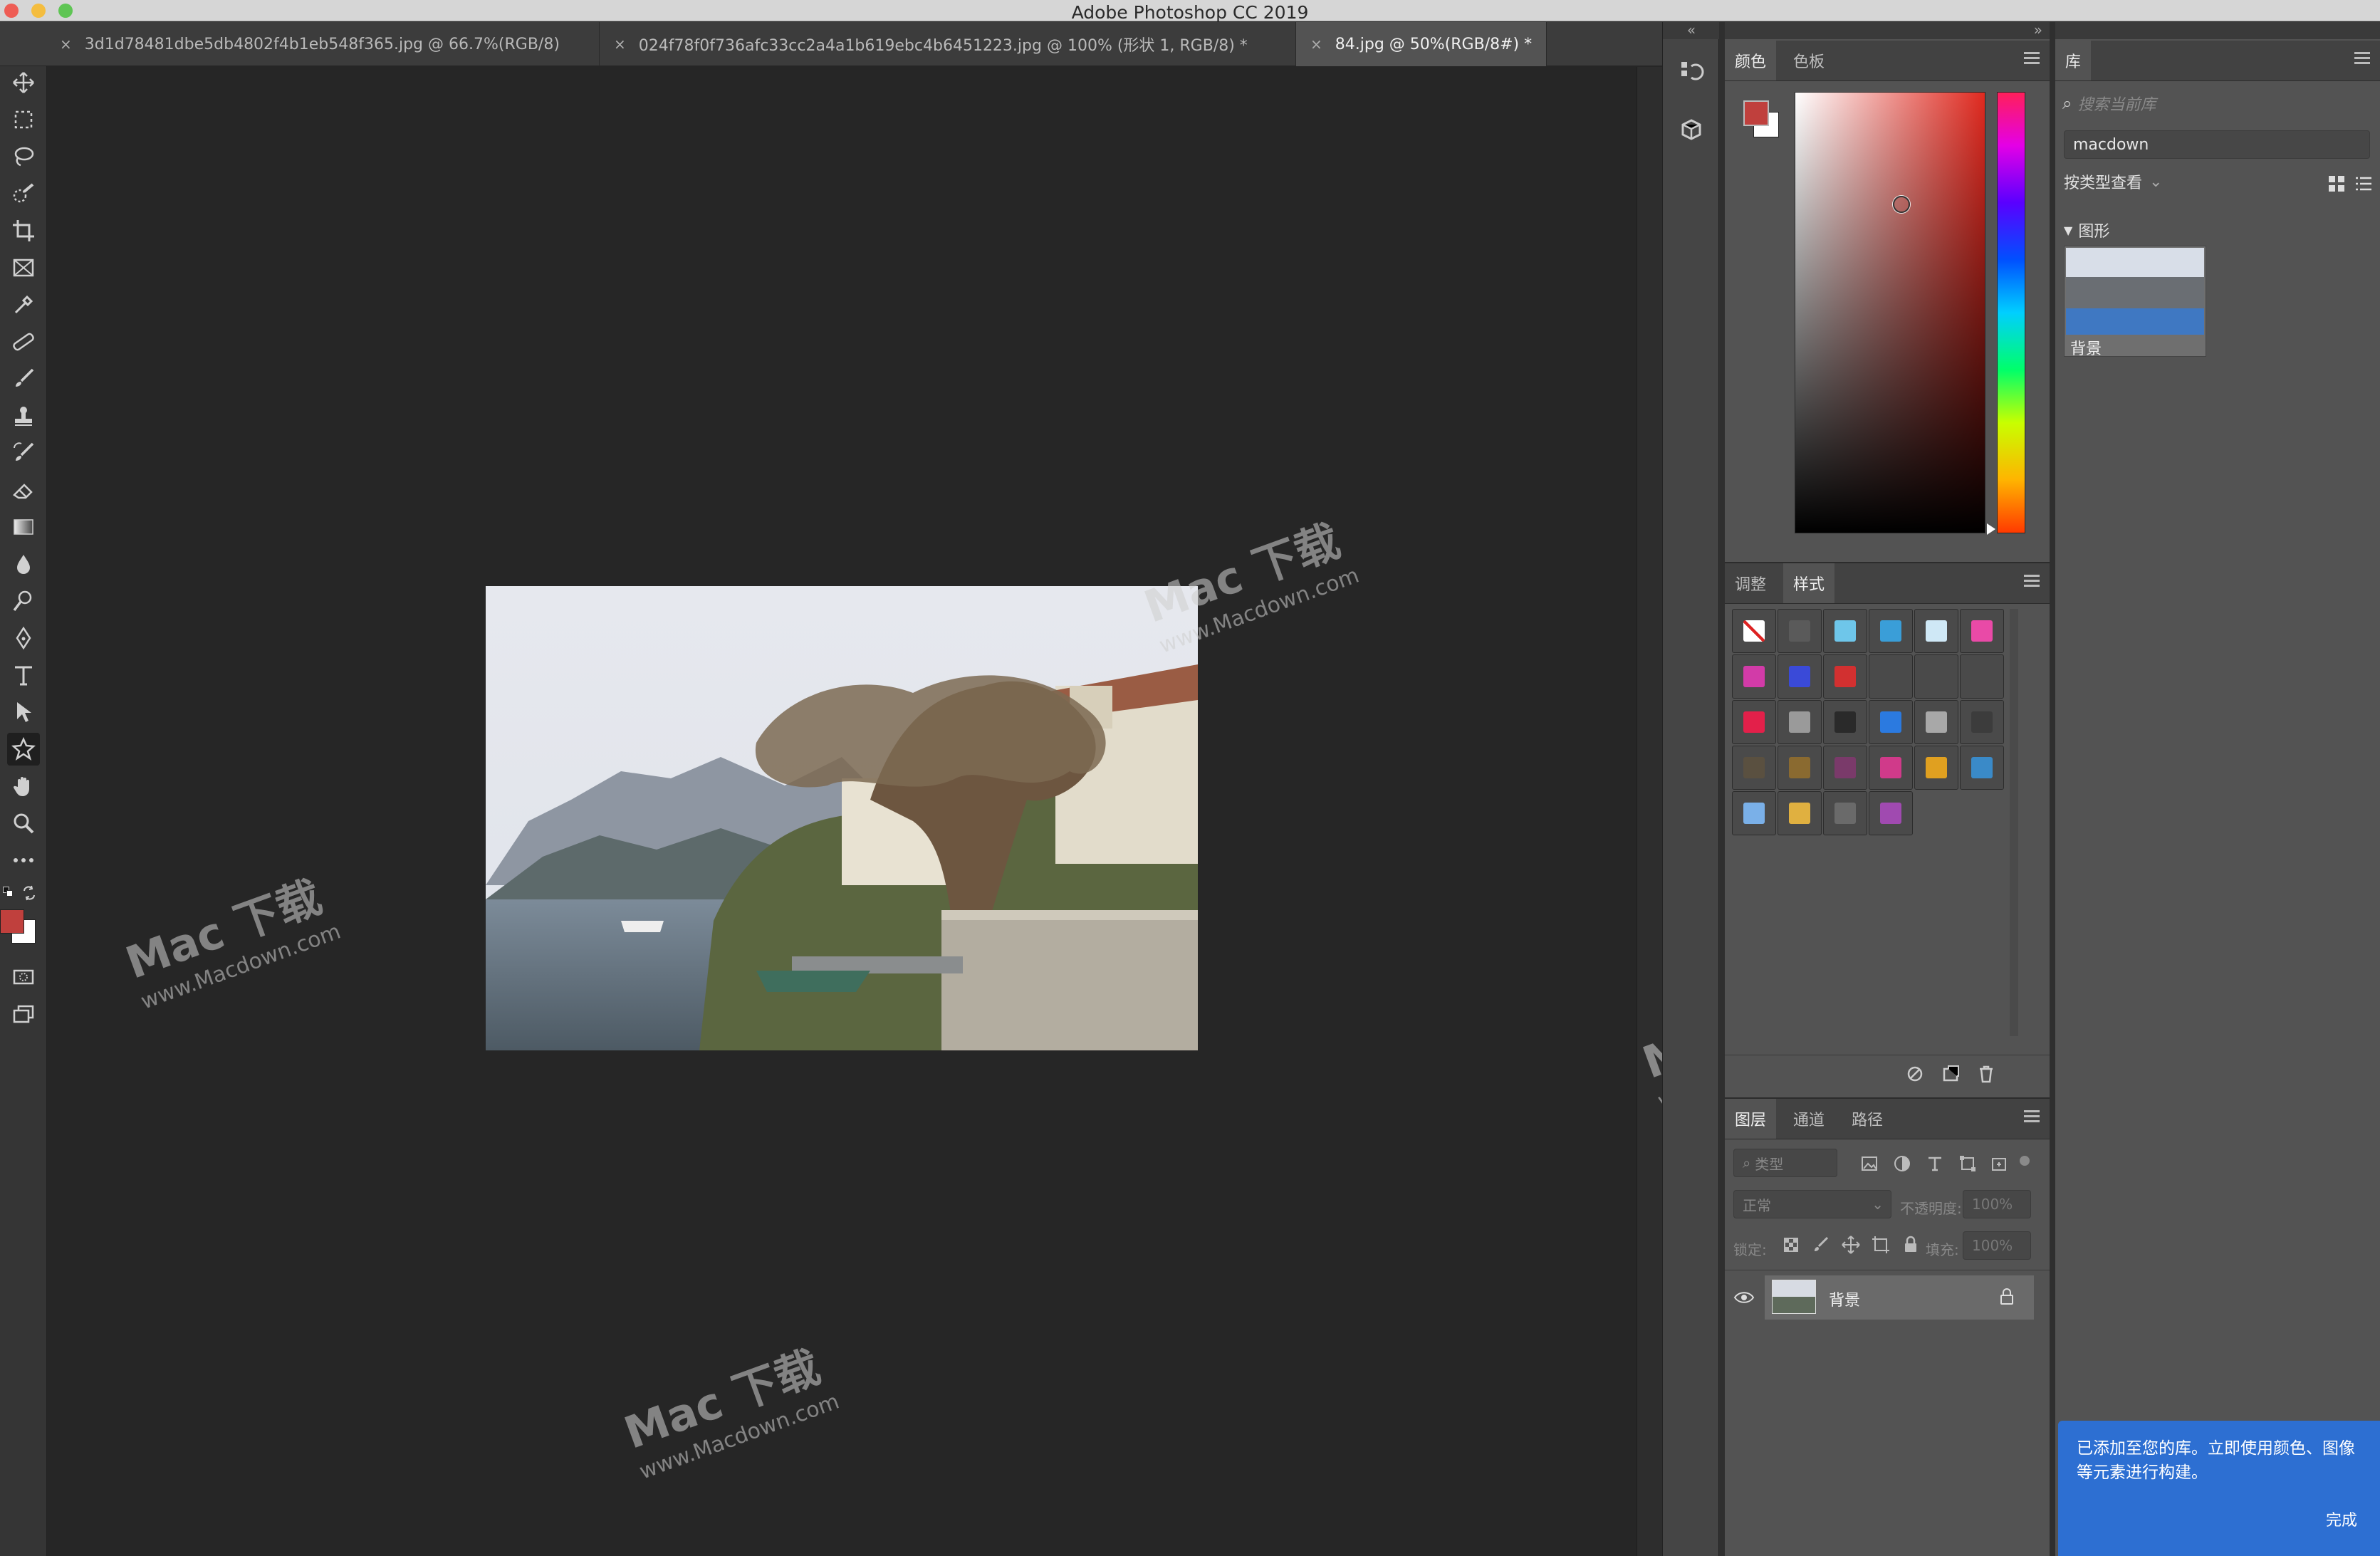 The width and height of the screenshot is (2380, 1556). I want to click on delete-style-icon, so click(1986, 1074).